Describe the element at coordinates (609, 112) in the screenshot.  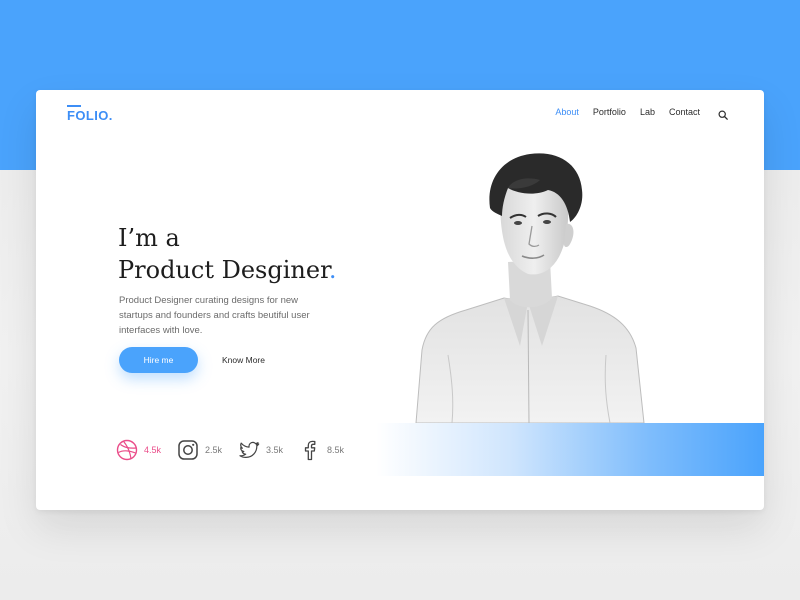
I see `nav-portfolio: Portfolio` at that location.